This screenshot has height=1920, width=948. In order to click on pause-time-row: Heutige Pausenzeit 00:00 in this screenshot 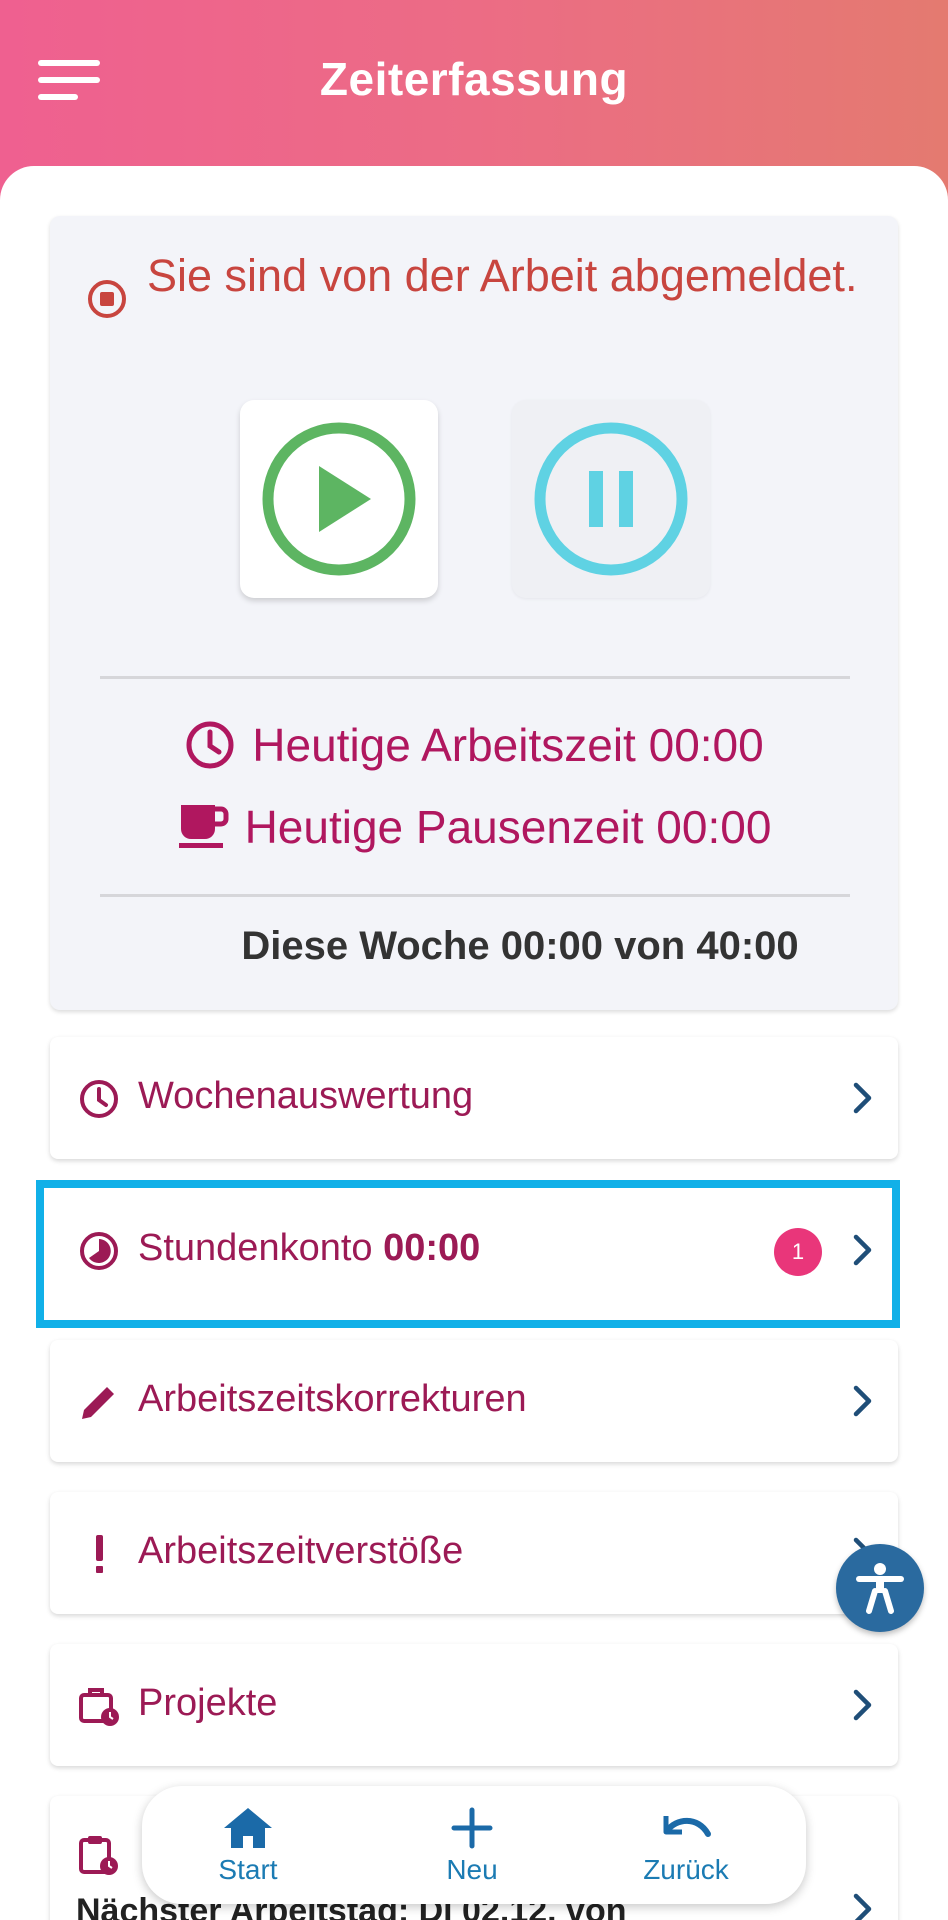, I will do `click(474, 827)`.